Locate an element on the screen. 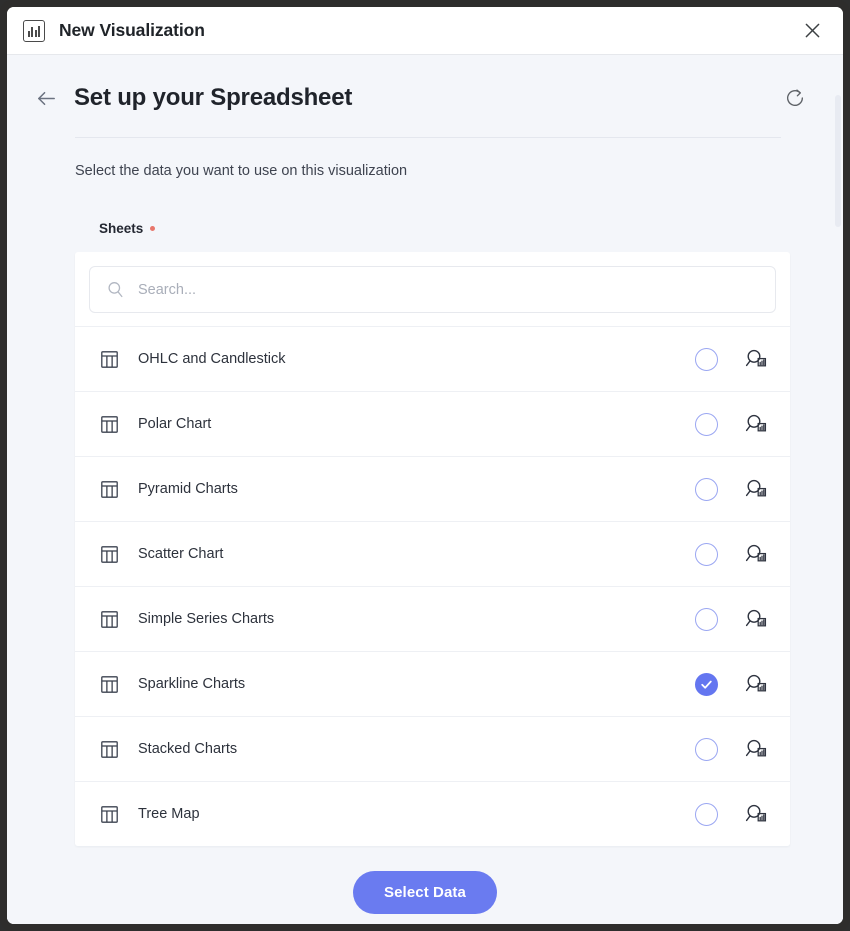 This screenshot has width=850, height=931. sheet-row: Sparkline Charts is located at coordinates (432, 683).